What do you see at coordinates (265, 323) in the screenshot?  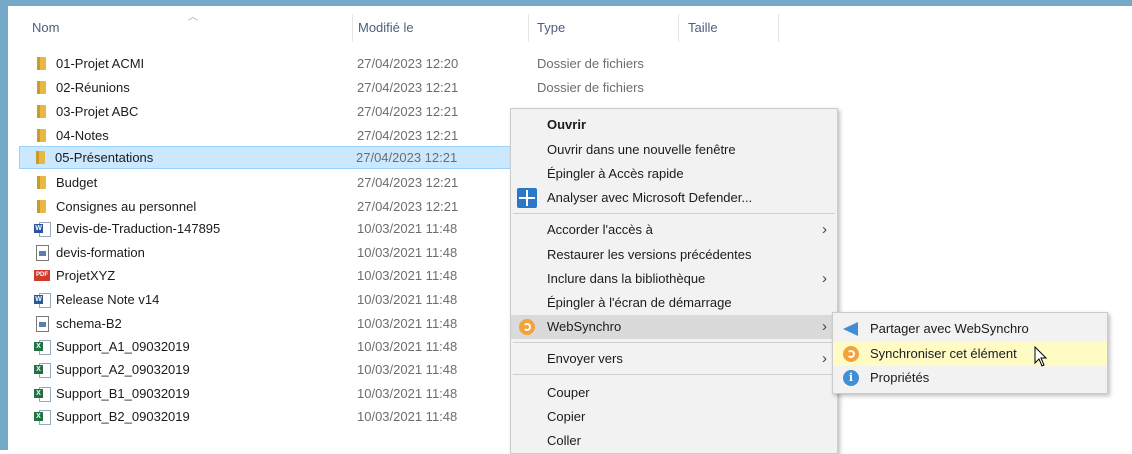 I see `file-row: schema-B2 10/03/2021 11:48` at bounding box center [265, 323].